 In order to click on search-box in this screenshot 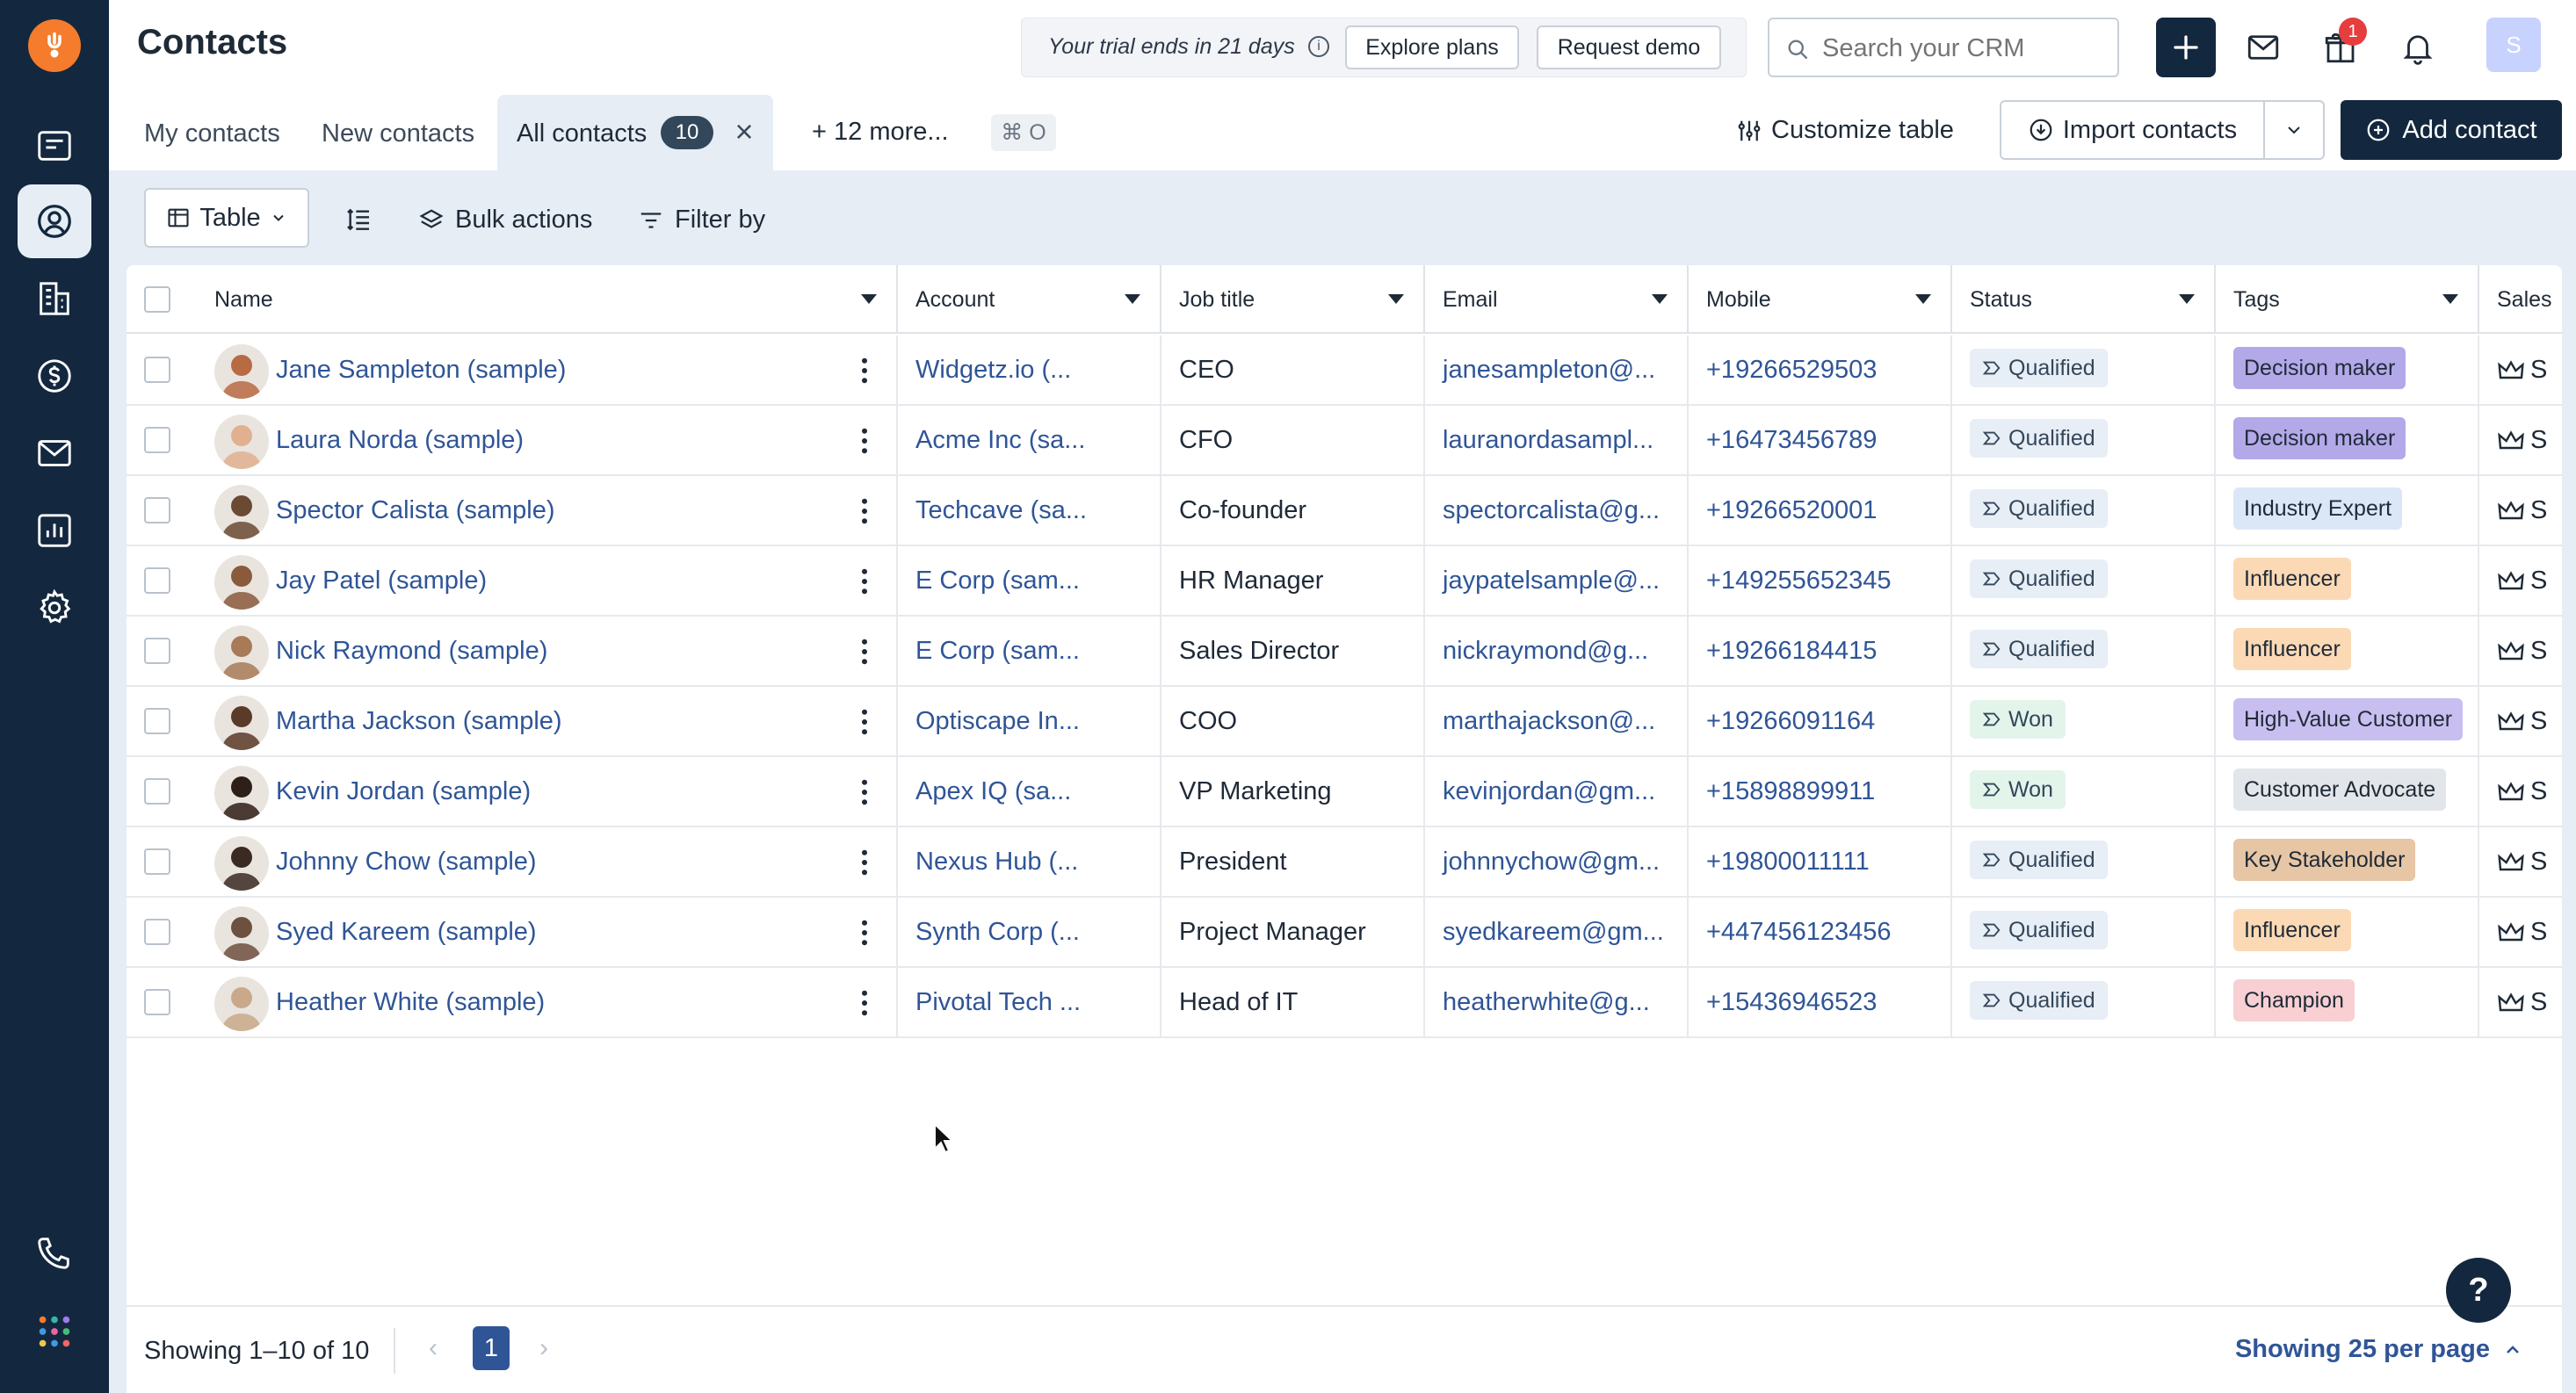, I will do `click(1943, 47)`.